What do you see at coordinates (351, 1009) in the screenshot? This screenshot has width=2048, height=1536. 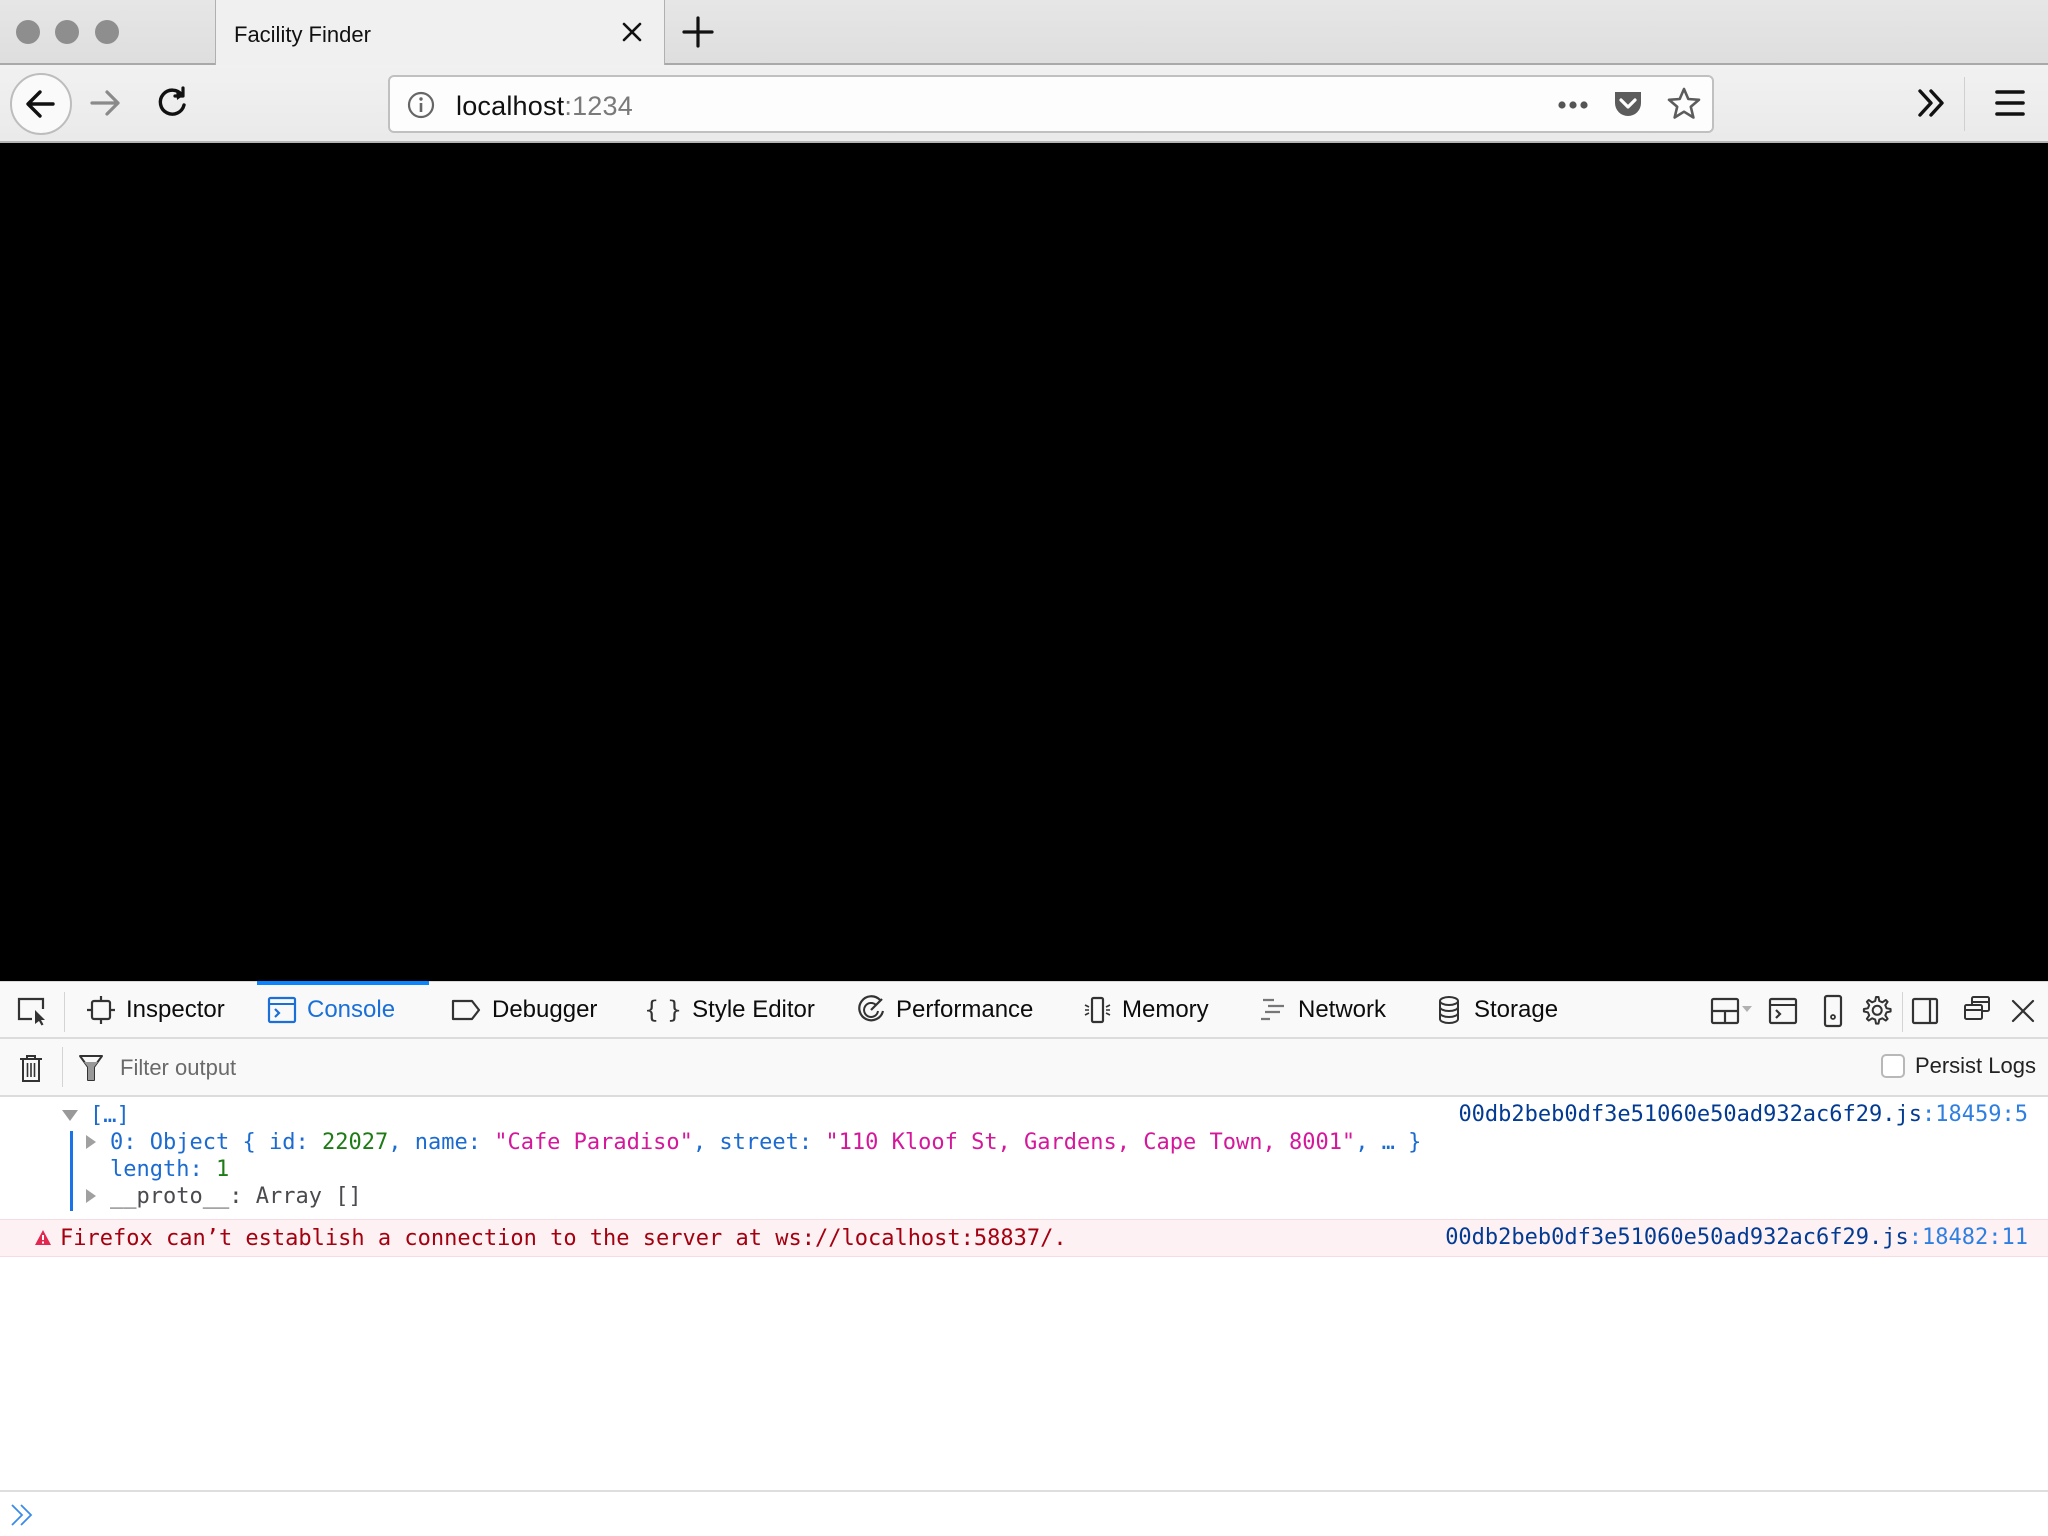 I see `tab-label: Console` at bounding box center [351, 1009].